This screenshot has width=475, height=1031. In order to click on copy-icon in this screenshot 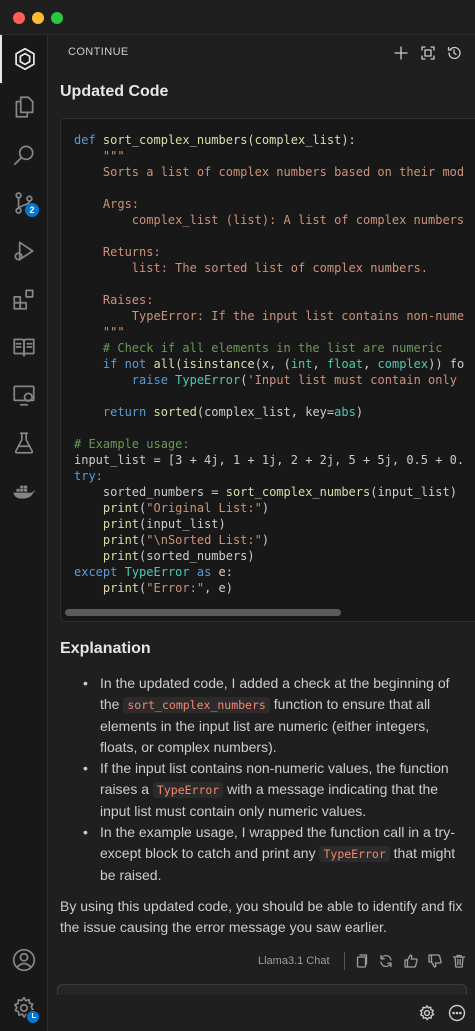, I will do `click(362, 961)`.